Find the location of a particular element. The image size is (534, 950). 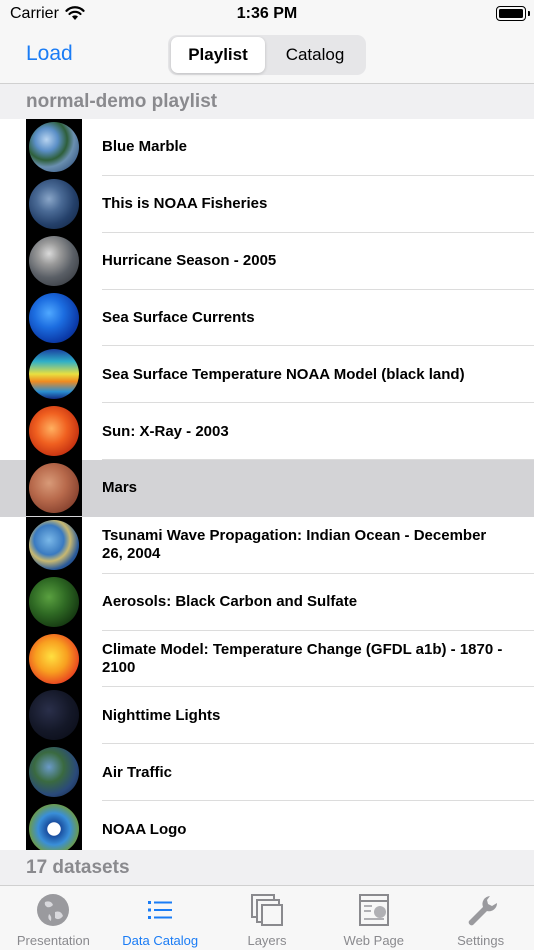

tab-layers: Layers is located at coordinates (267, 918).